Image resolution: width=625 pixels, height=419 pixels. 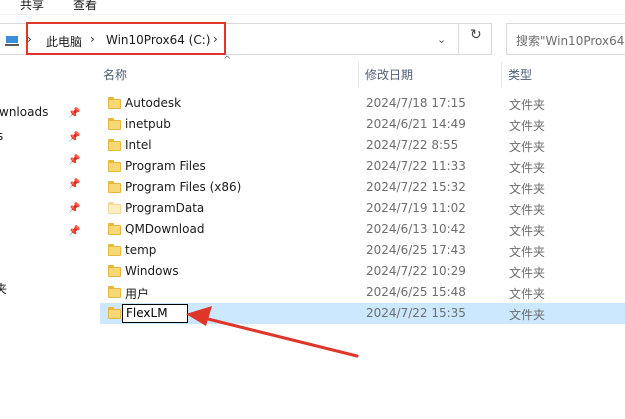 What do you see at coordinates (272, 332) in the screenshot?
I see `annotation-arrow` at bounding box center [272, 332].